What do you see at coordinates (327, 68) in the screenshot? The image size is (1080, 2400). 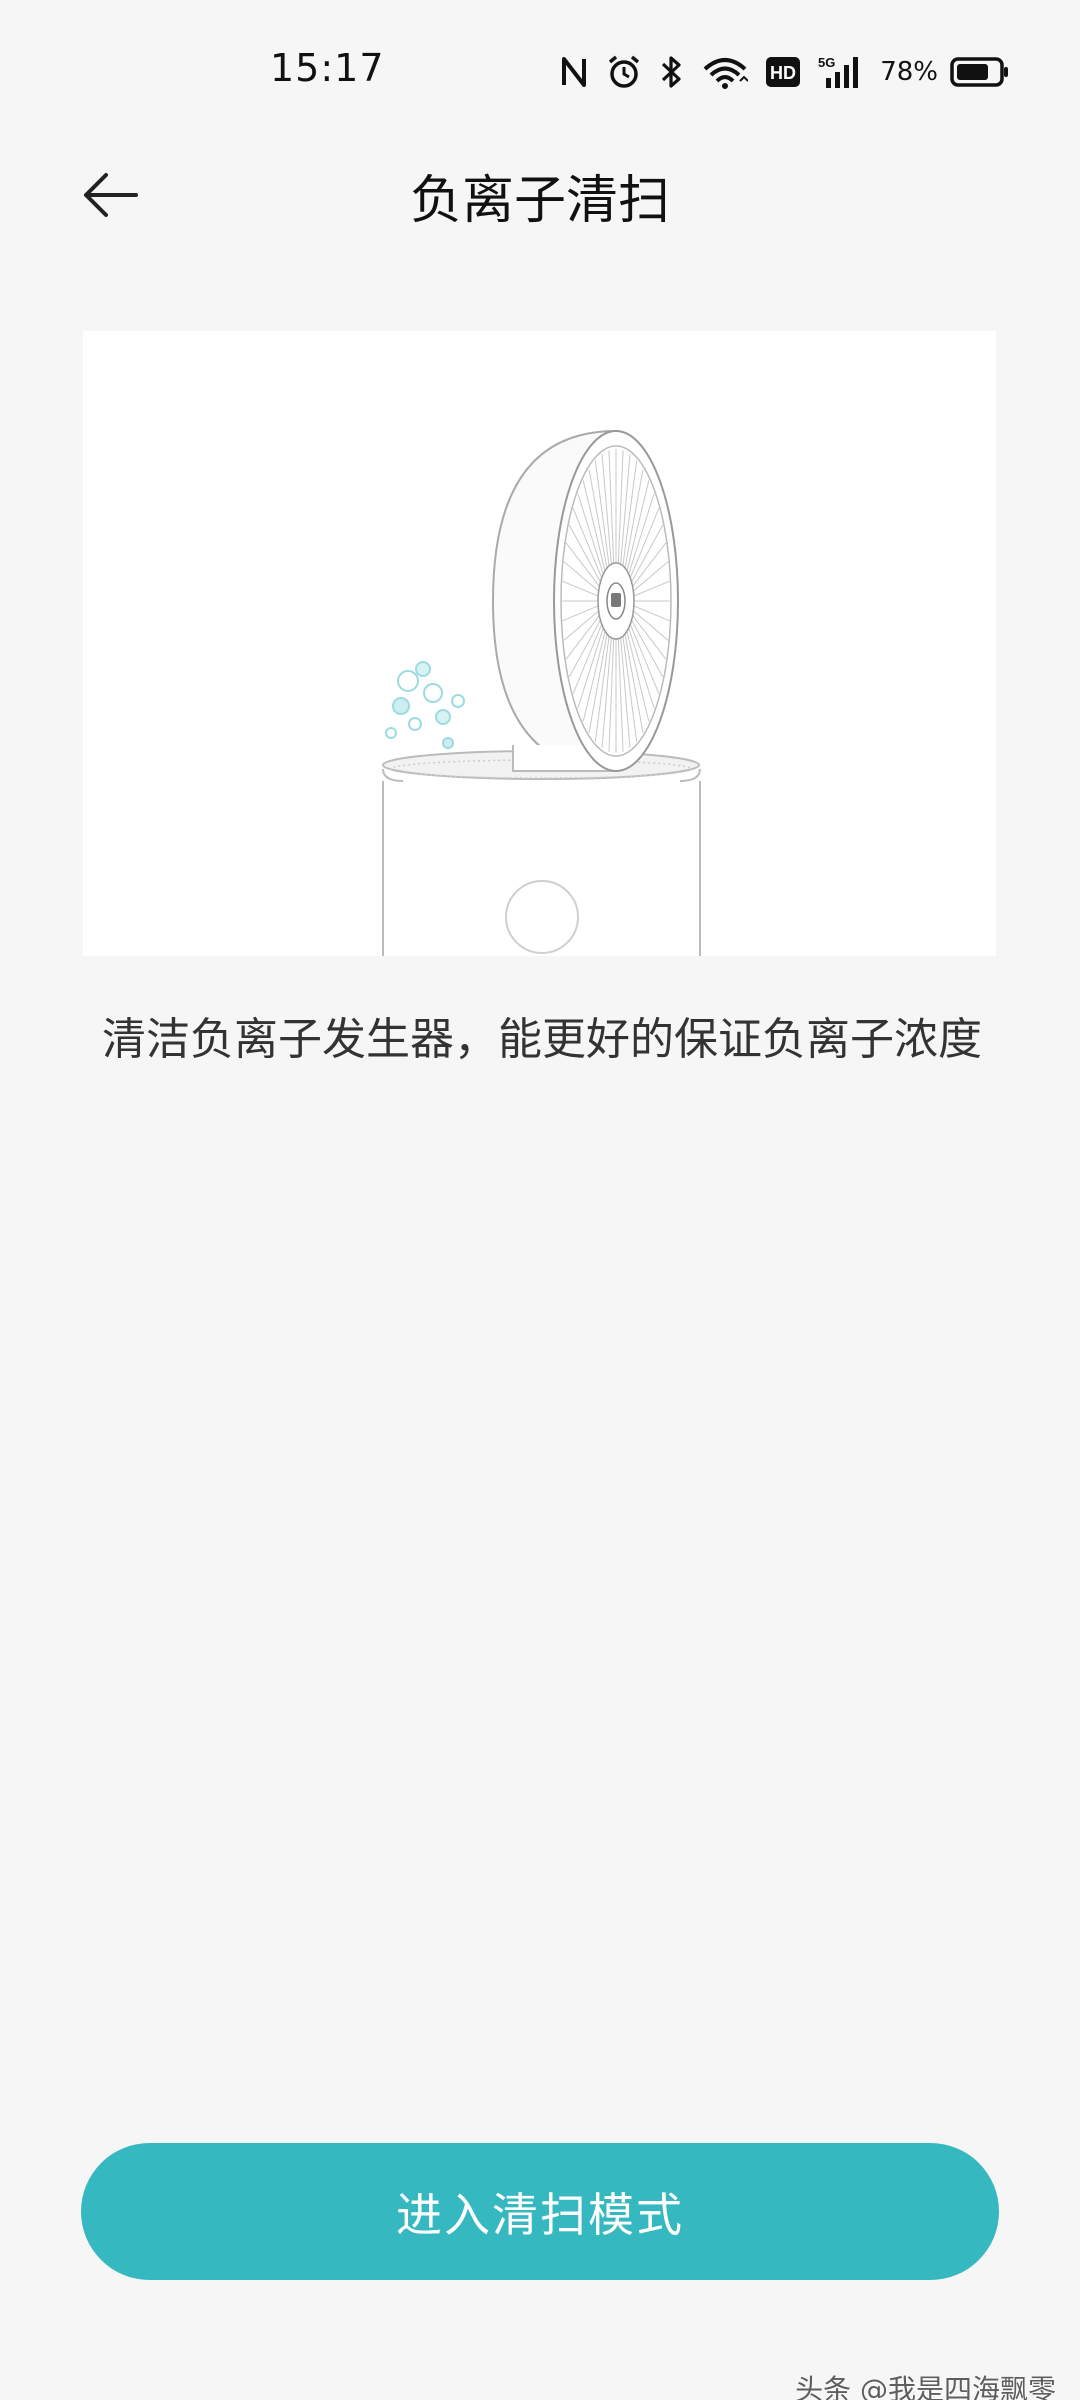 I see `status-time: 15:17` at bounding box center [327, 68].